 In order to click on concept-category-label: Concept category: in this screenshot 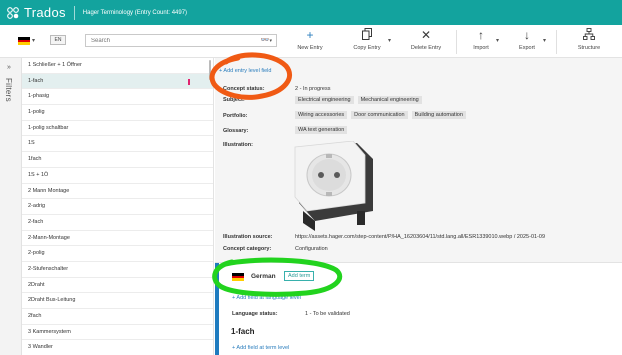, I will do `click(247, 249)`.